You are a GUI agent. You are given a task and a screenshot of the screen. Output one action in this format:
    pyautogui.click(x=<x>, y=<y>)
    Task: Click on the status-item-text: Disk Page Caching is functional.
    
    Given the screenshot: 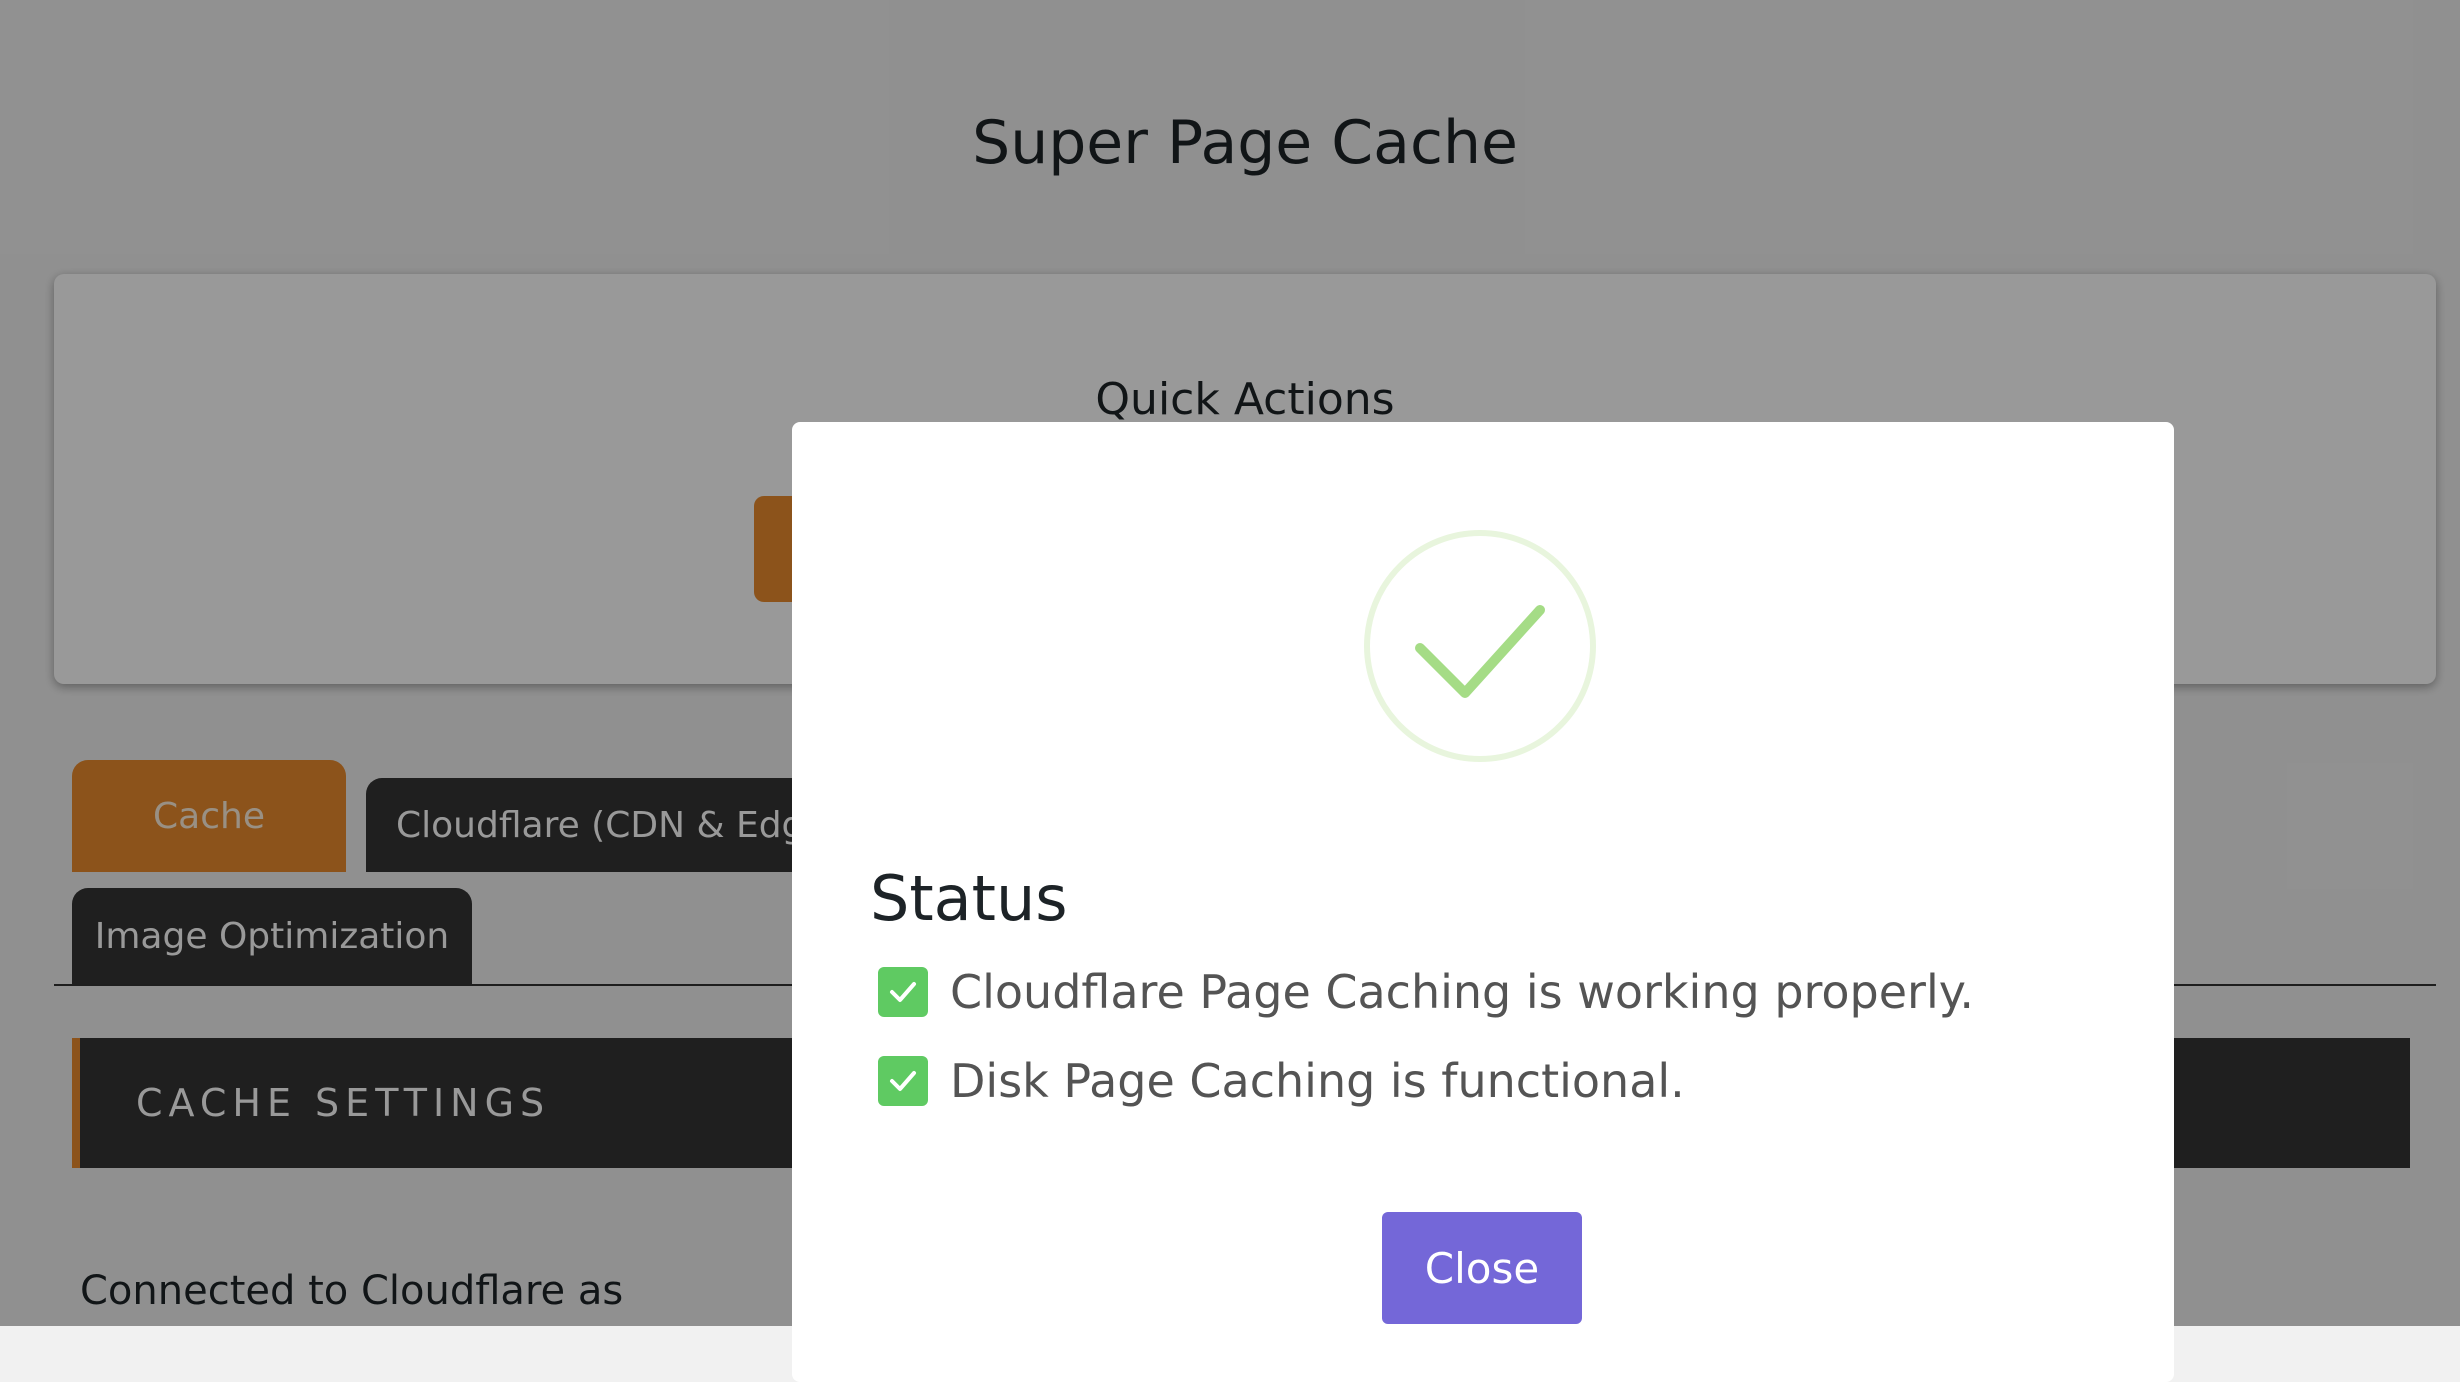 What is the action you would take?
    pyautogui.click(x=1317, y=1081)
    